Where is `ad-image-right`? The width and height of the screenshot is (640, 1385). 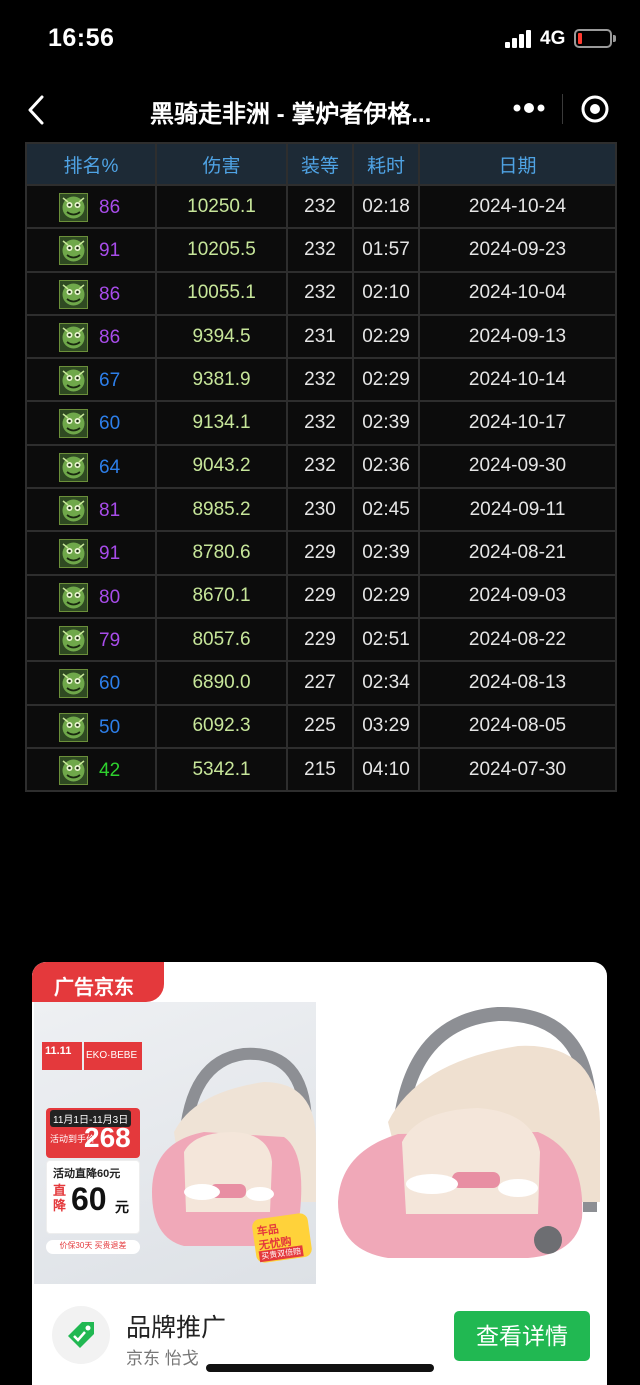
ad-image-right is located at coordinates (465, 1143).